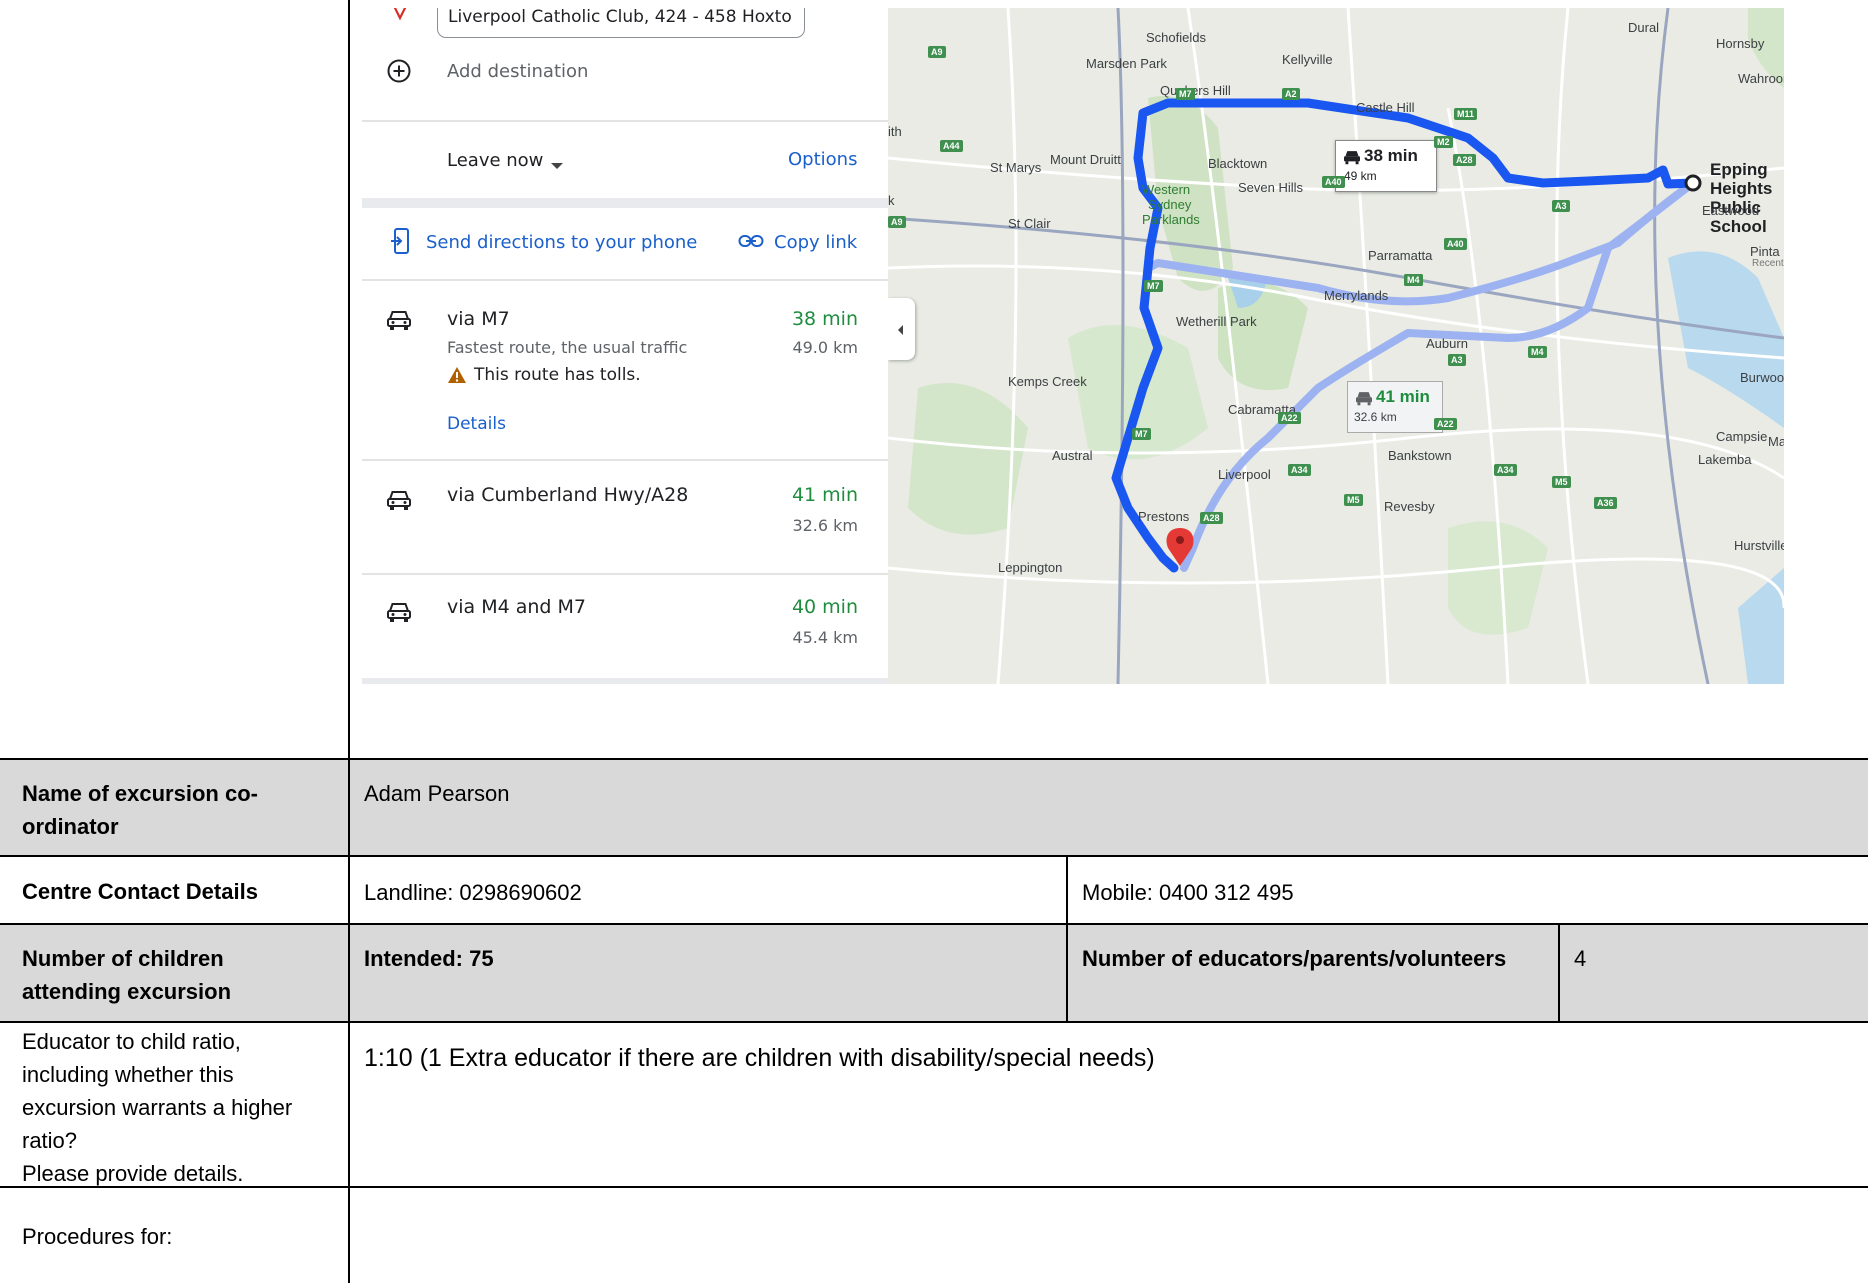  I want to click on add-destination-icon, so click(399, 73).